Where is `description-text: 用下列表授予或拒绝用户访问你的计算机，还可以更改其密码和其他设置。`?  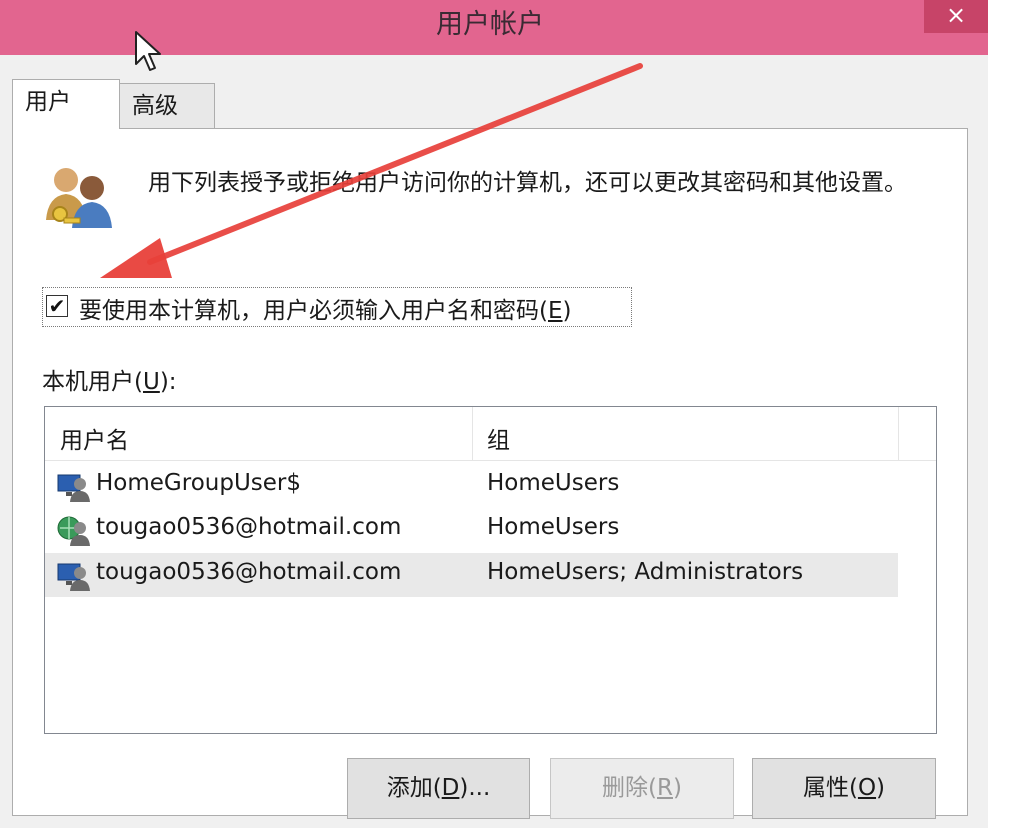 description-text: 用下列表授予或拒绝用户访问你的计算机，还可以更改其密码和其他设置。 is located at coordinates (527, 183).